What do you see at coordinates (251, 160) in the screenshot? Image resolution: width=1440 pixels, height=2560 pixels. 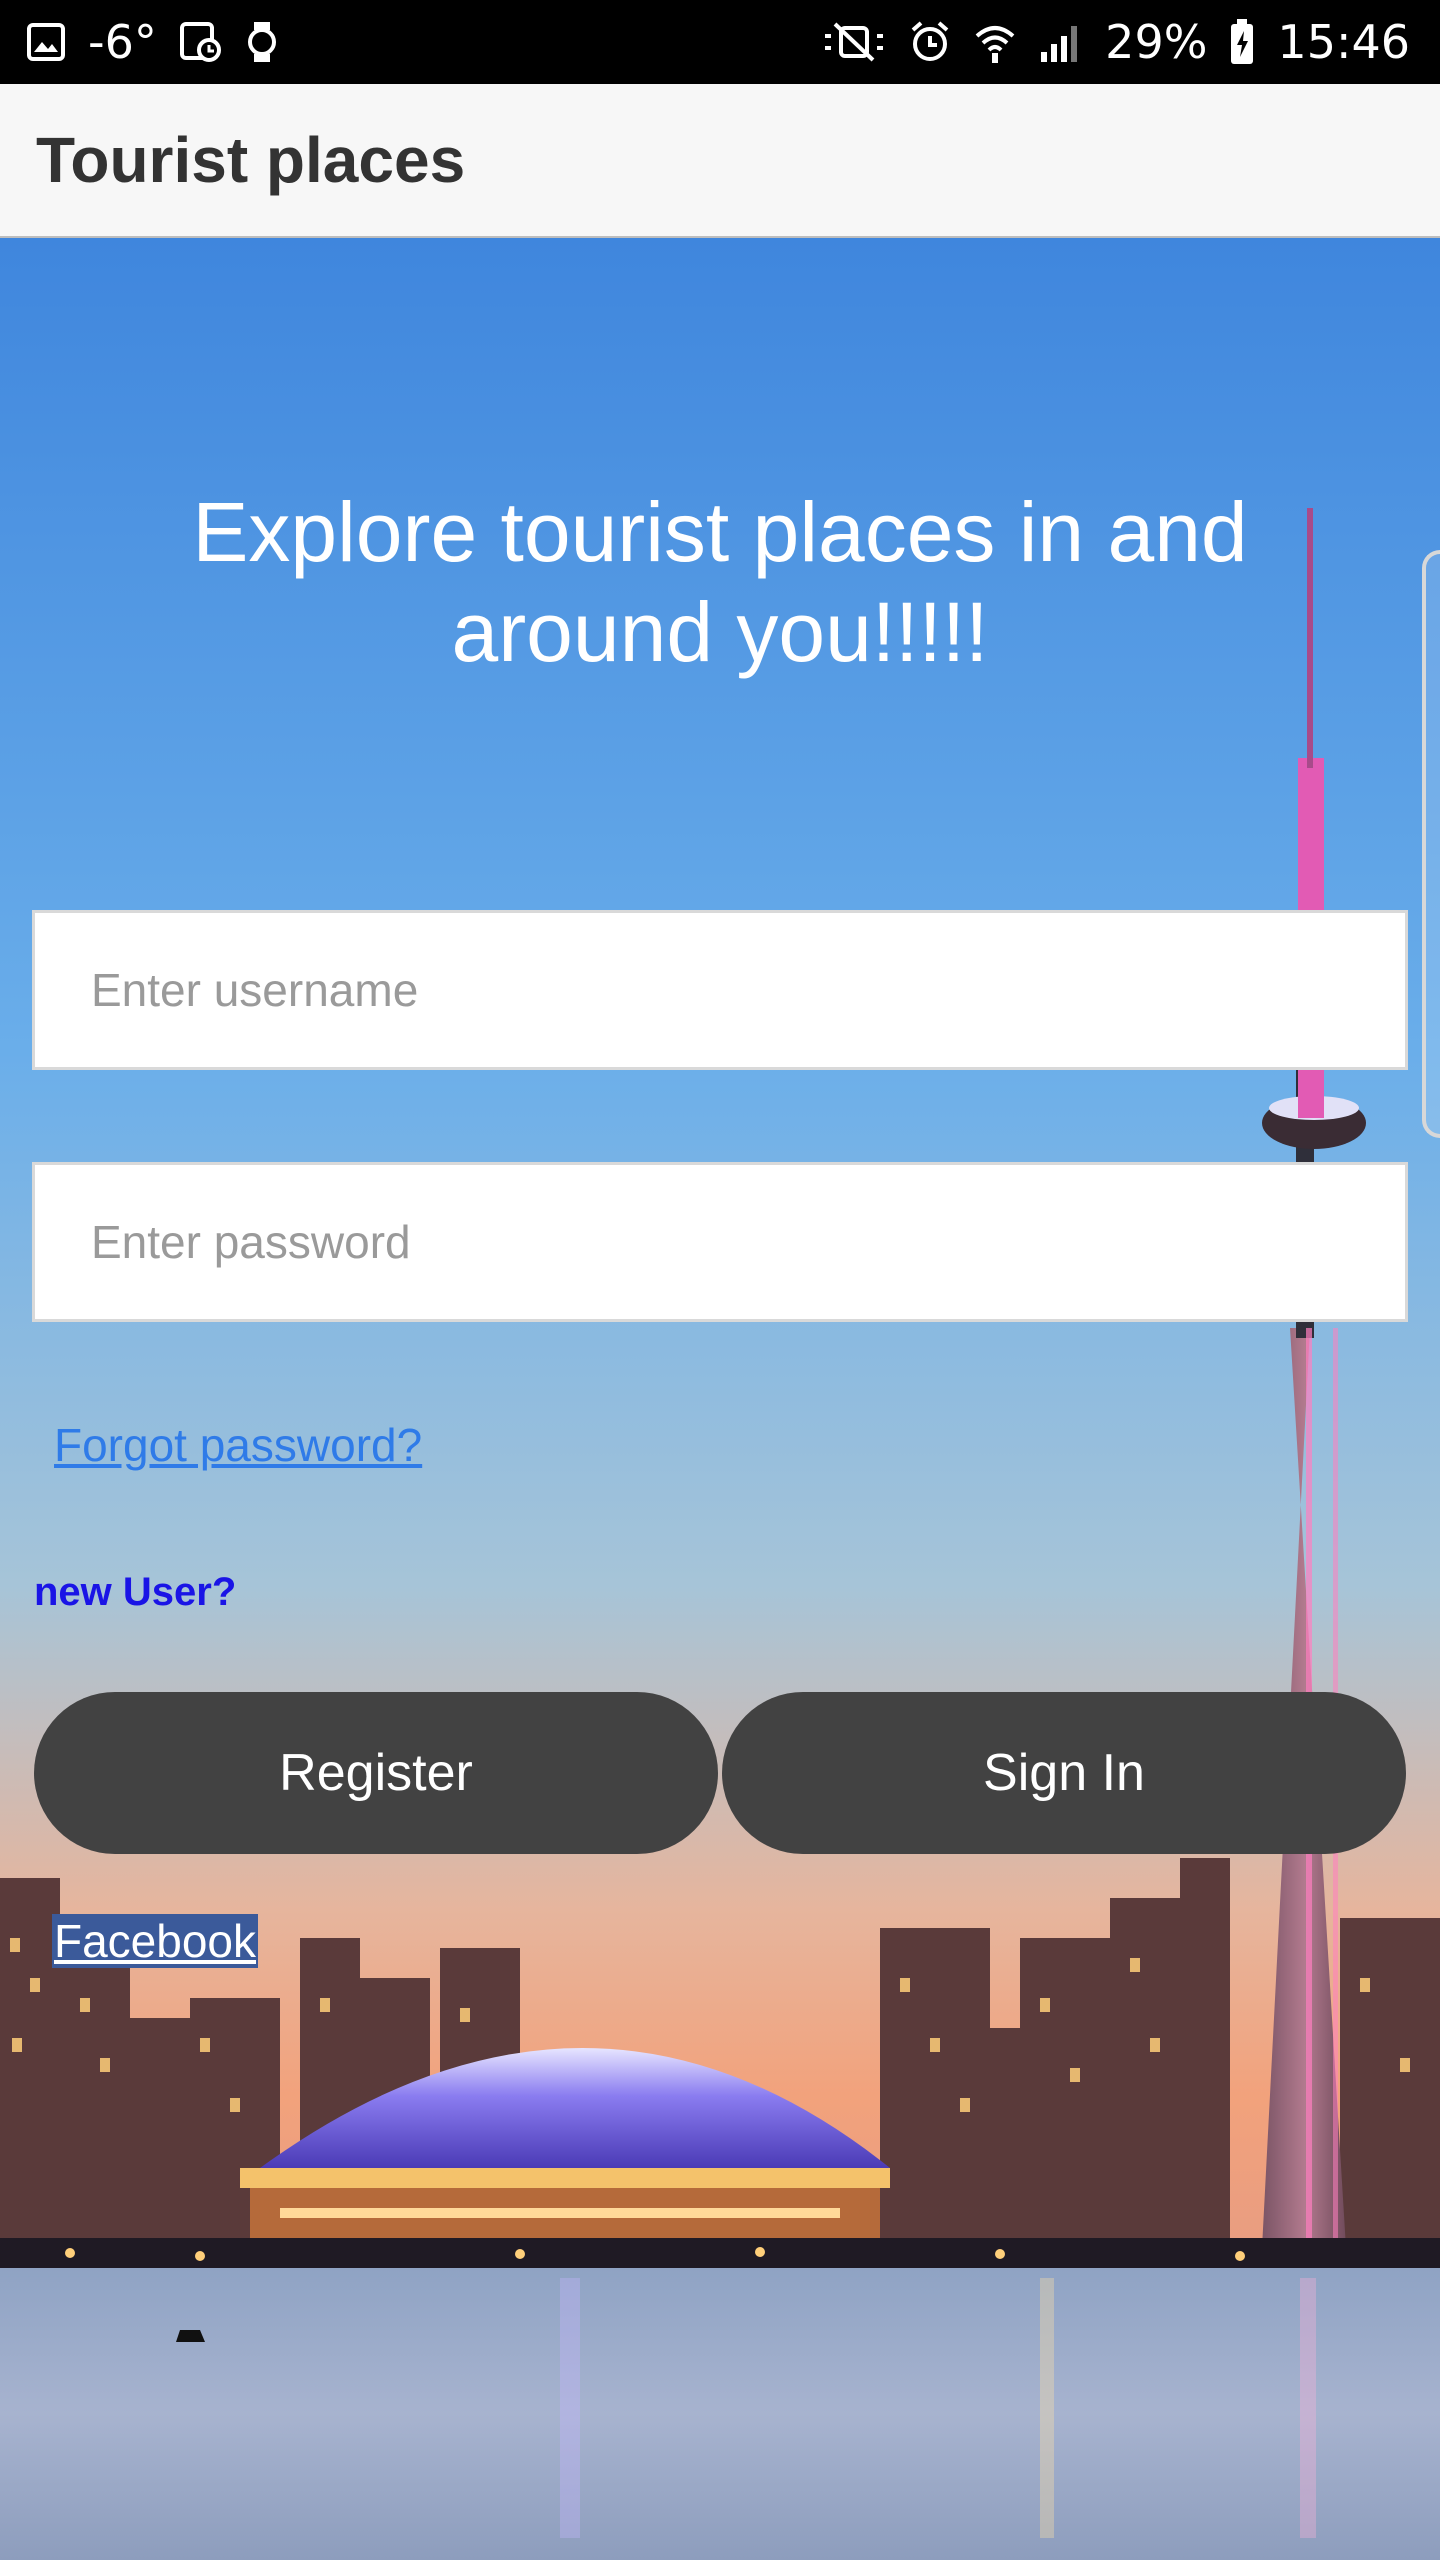 I see `app-title: Tourist places` at bounding box center [251, 160].